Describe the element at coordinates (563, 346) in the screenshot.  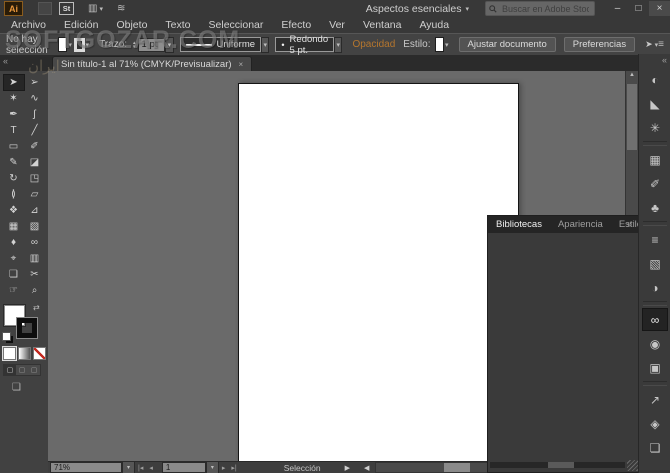
I see `libraries-panel-body` at that location.